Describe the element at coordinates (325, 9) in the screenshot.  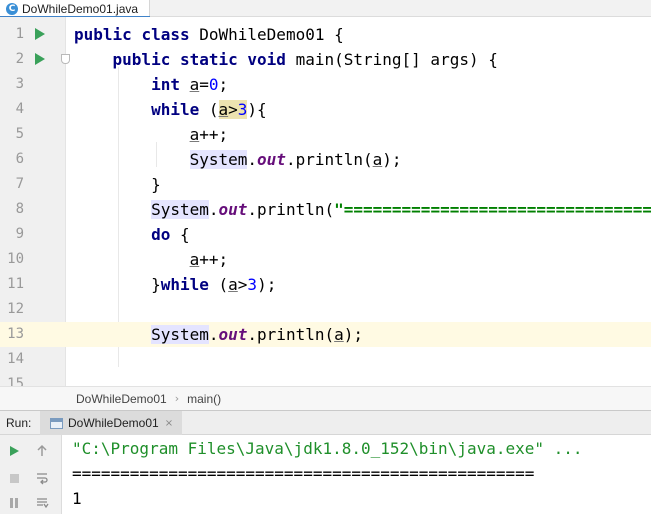
I see `editor-tab-bar: C DoWhileDemo01.java` at that location.